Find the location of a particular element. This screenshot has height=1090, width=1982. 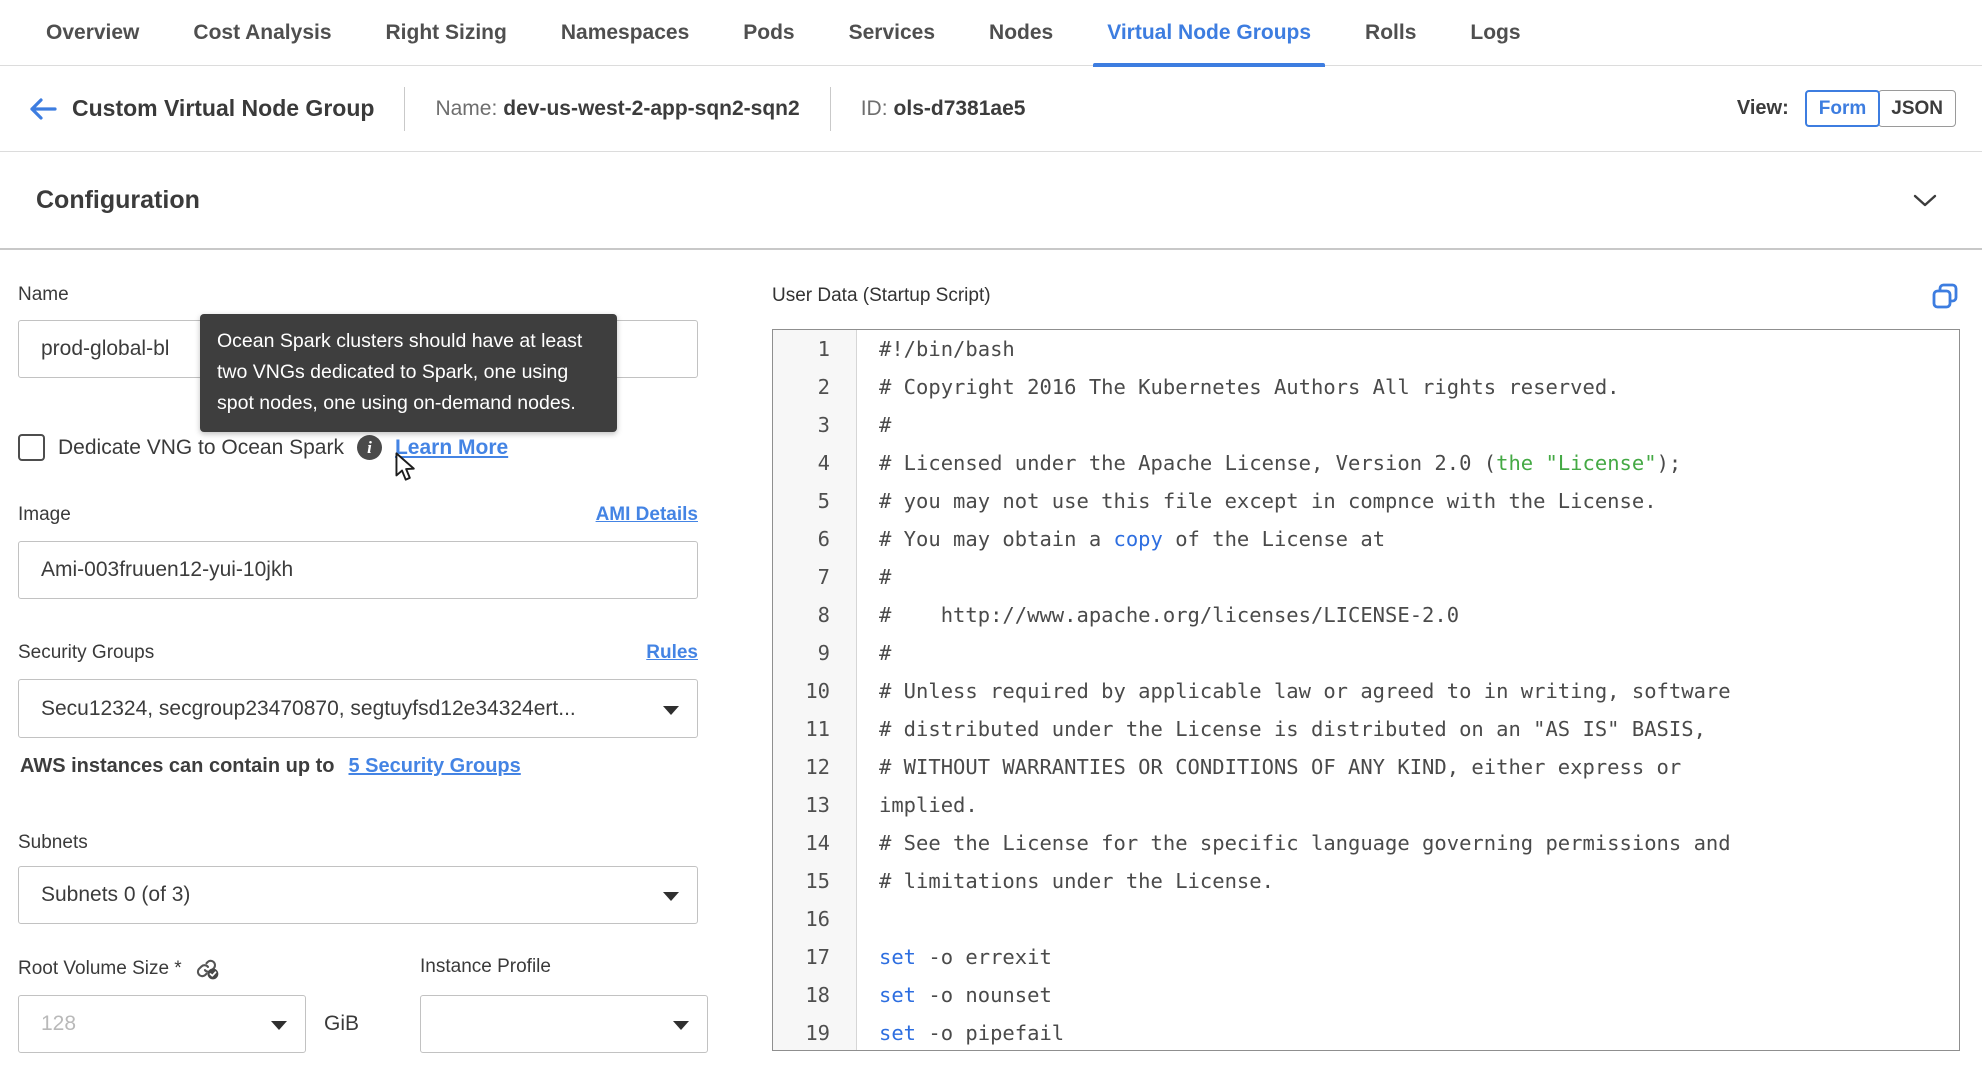

root-volume-label: Root Volume Size * is located at coordinates (100, 968).